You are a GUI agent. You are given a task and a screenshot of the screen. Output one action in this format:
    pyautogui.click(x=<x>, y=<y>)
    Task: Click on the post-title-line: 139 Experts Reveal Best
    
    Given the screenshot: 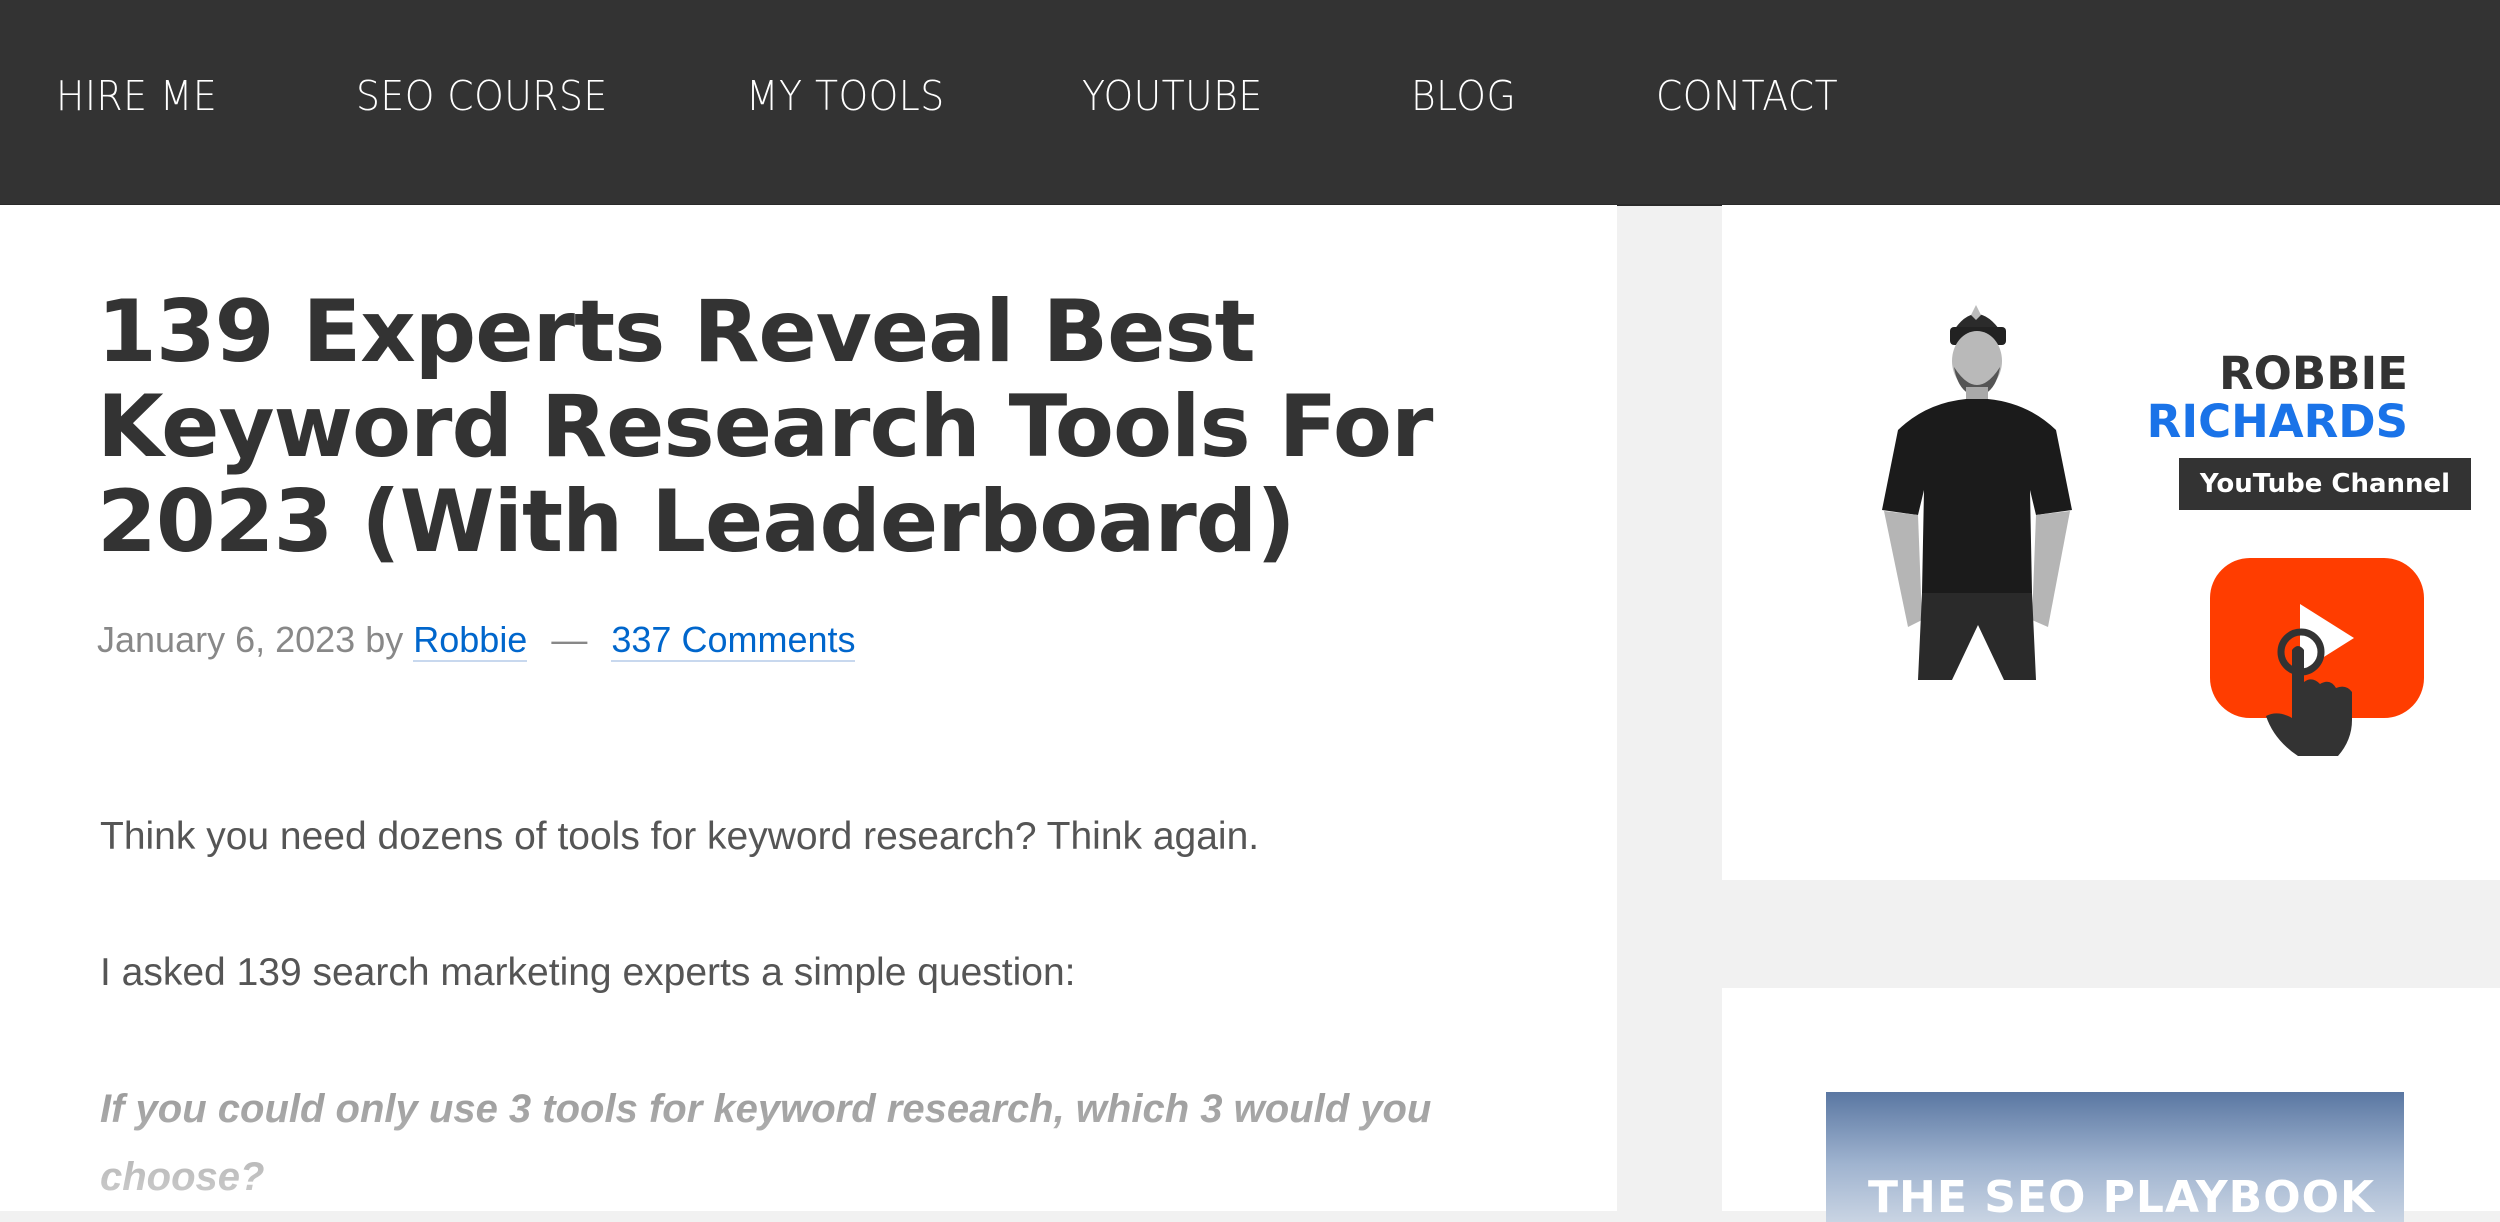 What is the action you would take?
    pyautogui.click(x=676, y=332)
    